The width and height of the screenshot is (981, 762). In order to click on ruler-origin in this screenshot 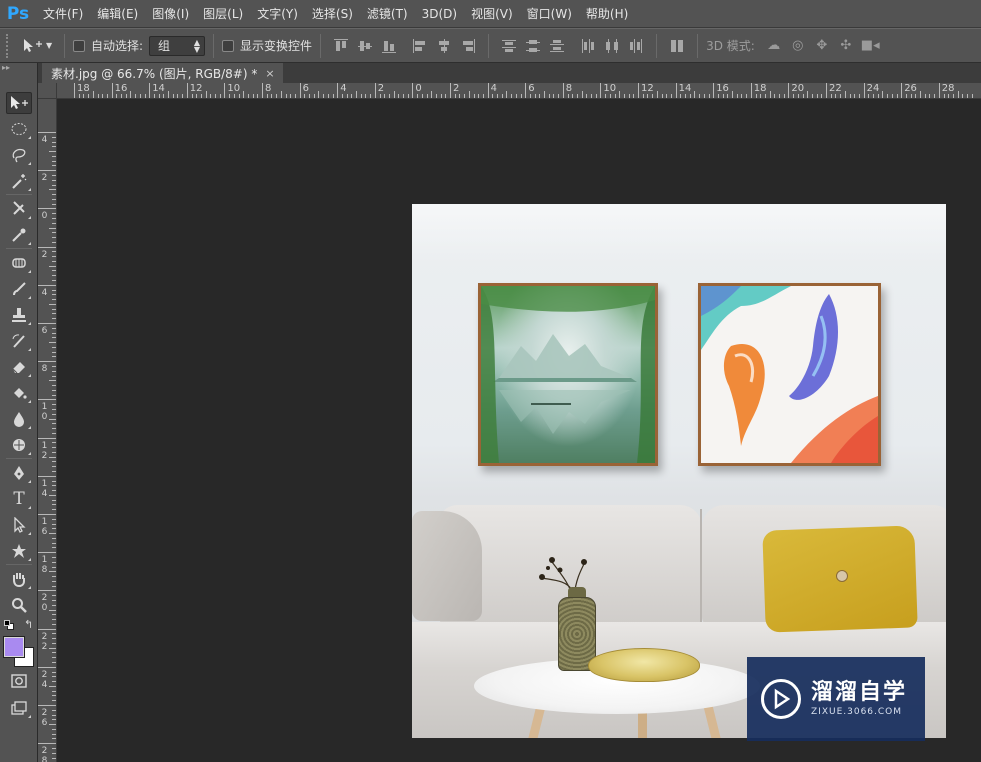, I will do `click(47, 91)`.